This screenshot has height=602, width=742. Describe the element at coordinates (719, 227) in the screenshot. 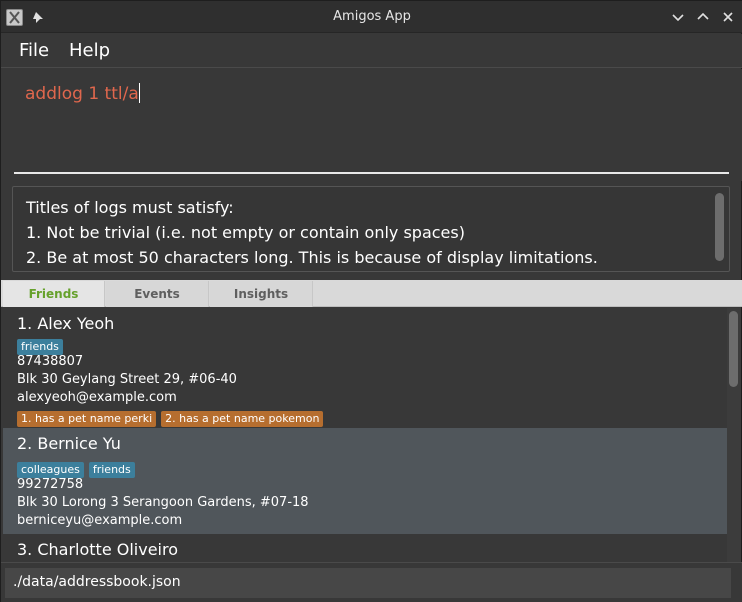

I see `result-scrollbar` at that location.